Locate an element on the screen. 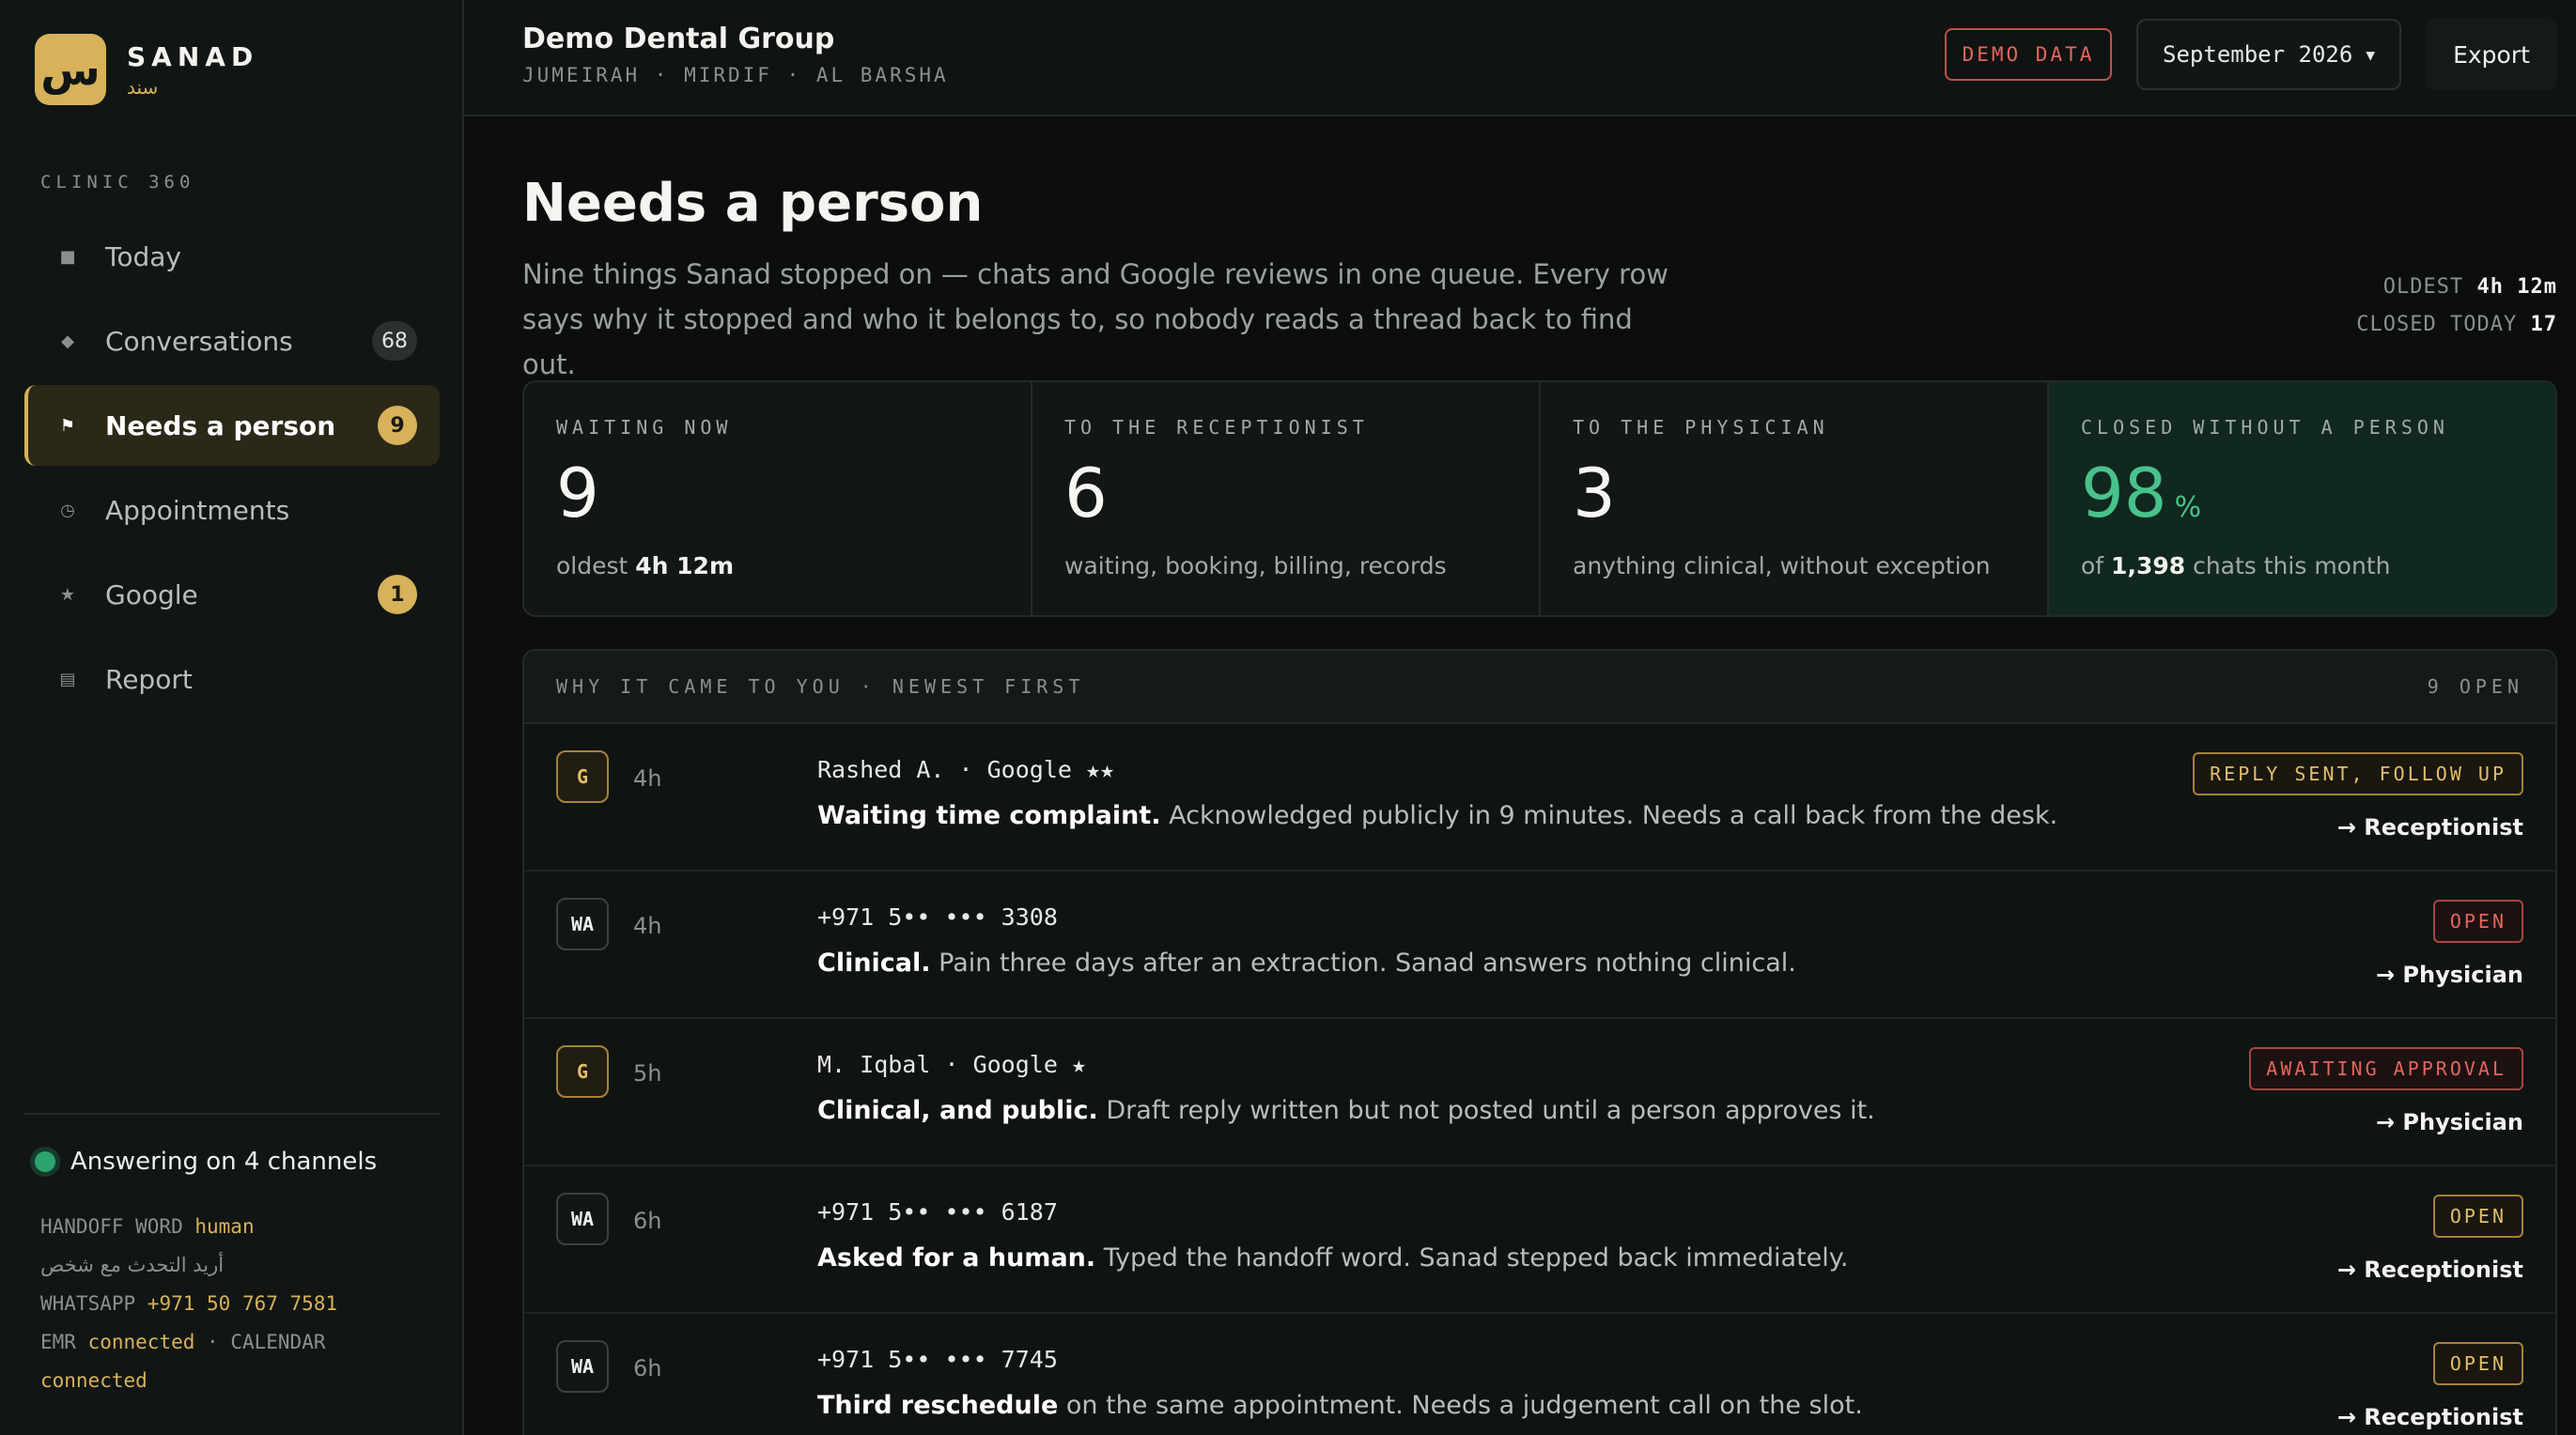 The width and height of the screenshot is (2576, 1435). org-name: Demo Dental Group is located at coordinates (678, 39).